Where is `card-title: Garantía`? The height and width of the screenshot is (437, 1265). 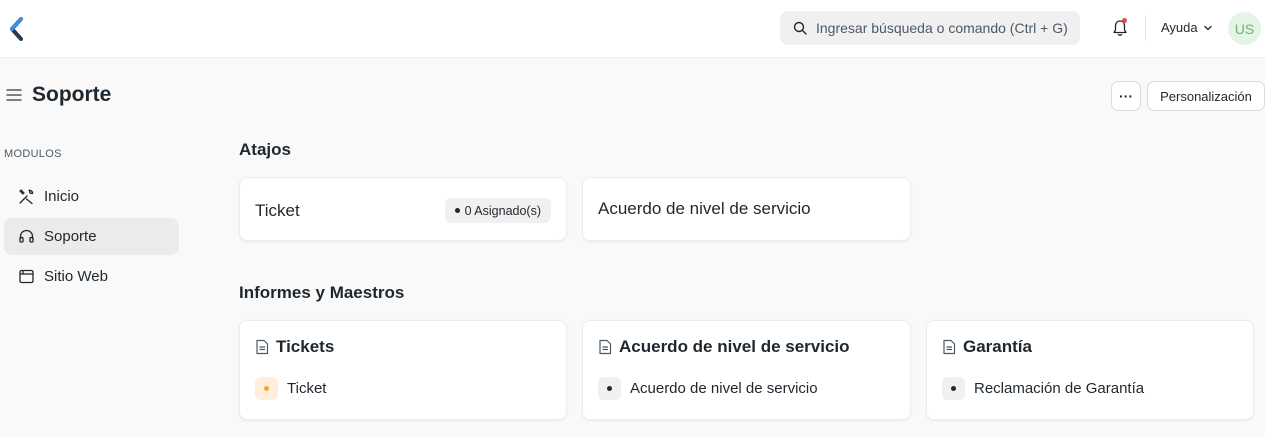
card-title: Garantía is located at coordinates (997, 346).